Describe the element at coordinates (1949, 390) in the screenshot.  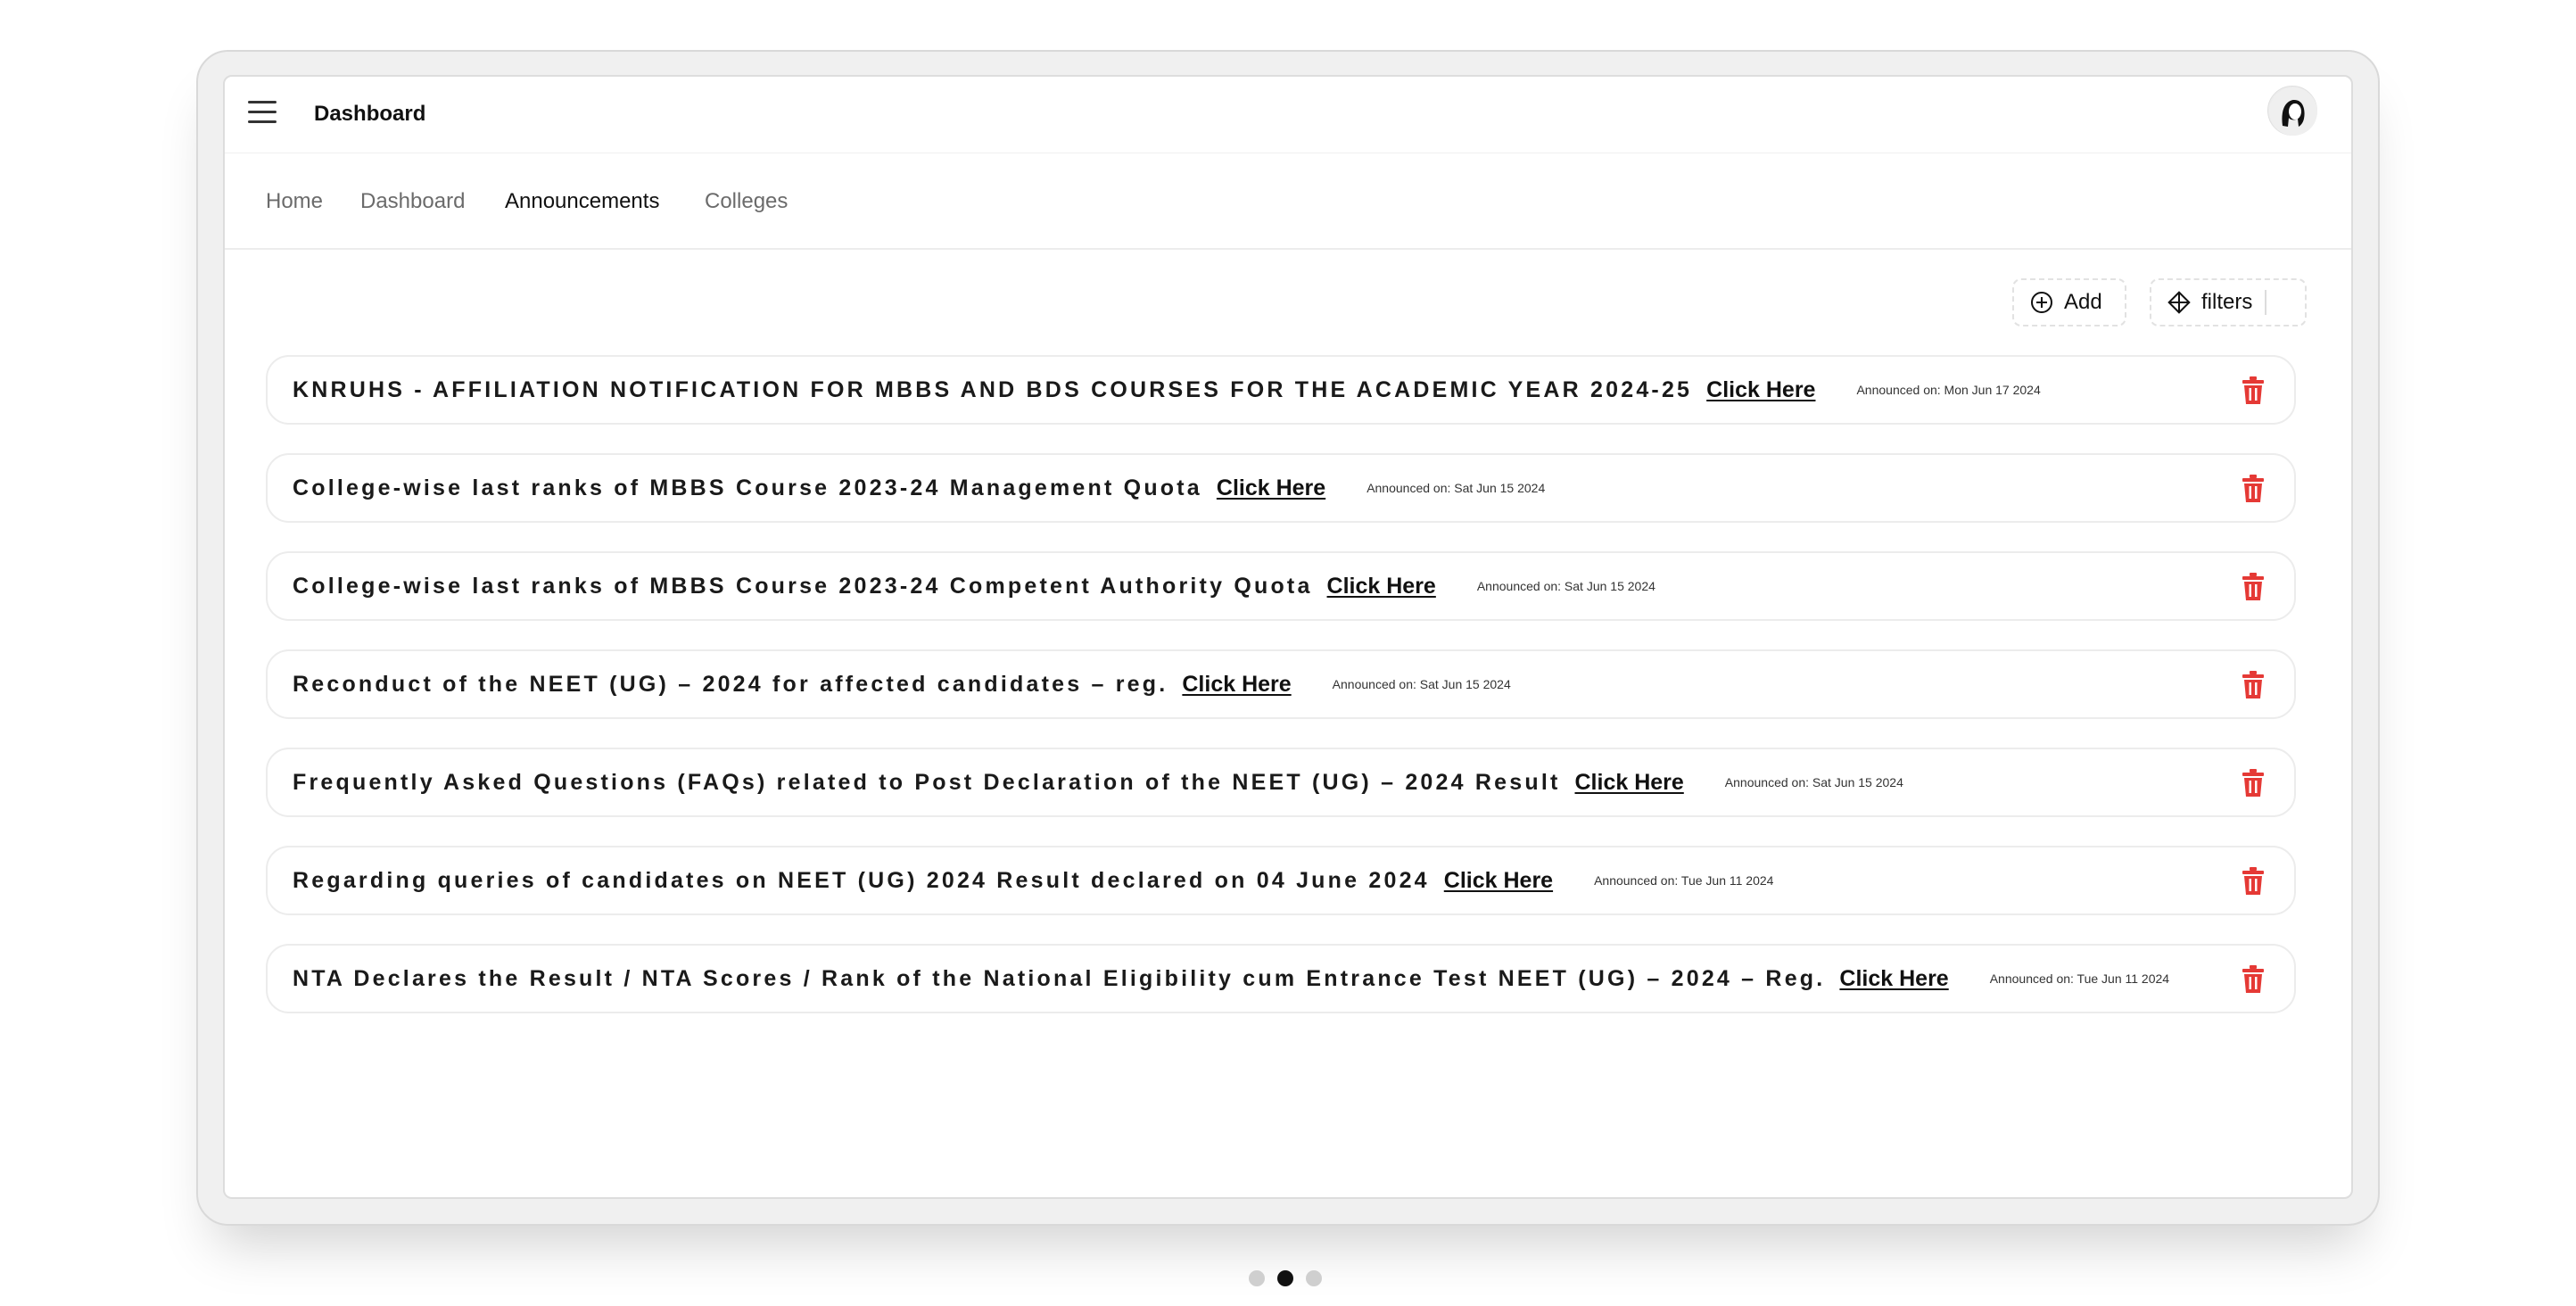
I see `announcement-date: Announced on: Mon Jun 17 2024` at that location.